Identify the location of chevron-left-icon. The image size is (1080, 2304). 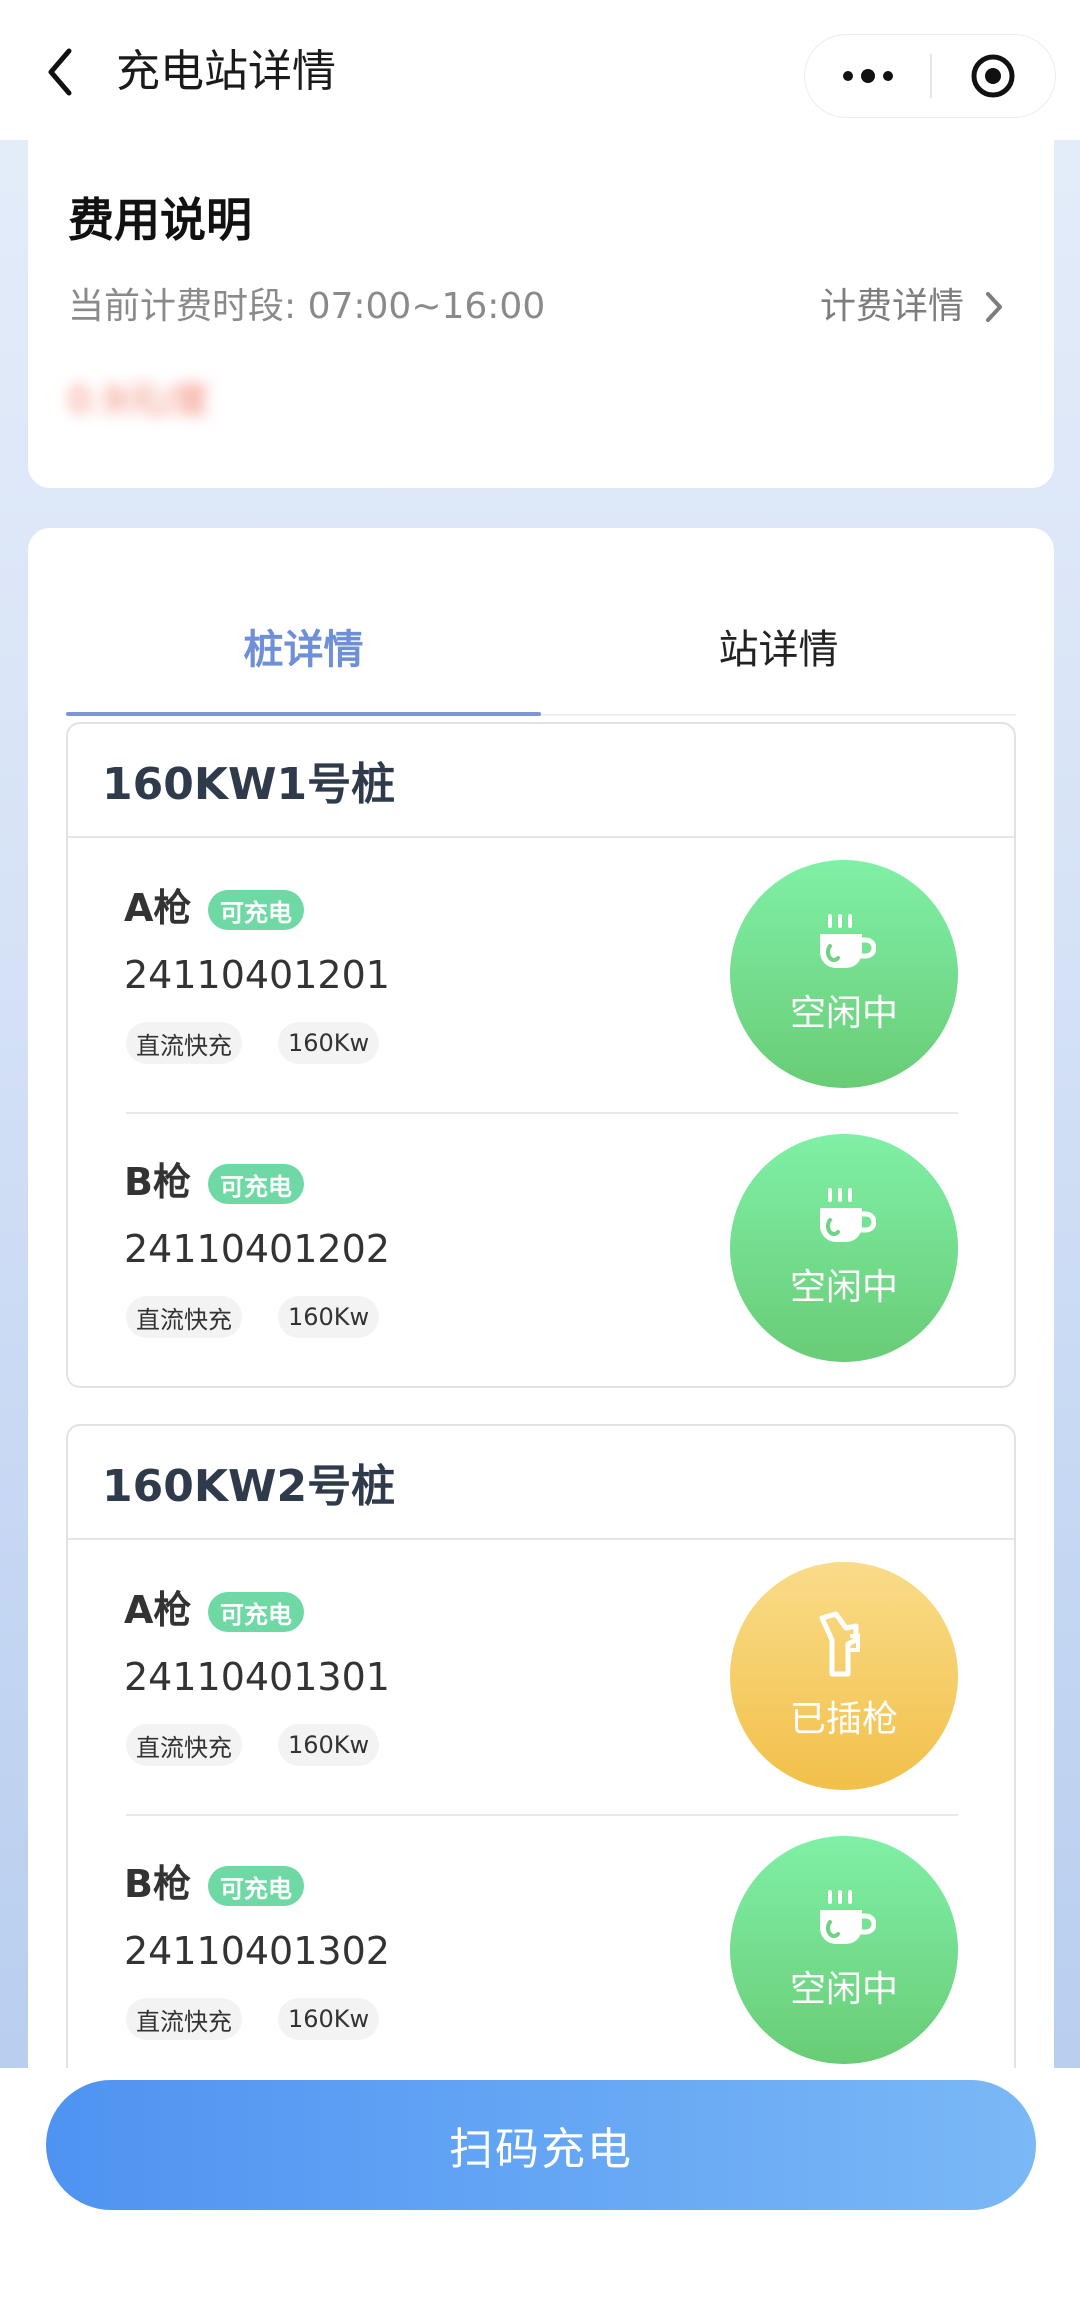
(60, 72).